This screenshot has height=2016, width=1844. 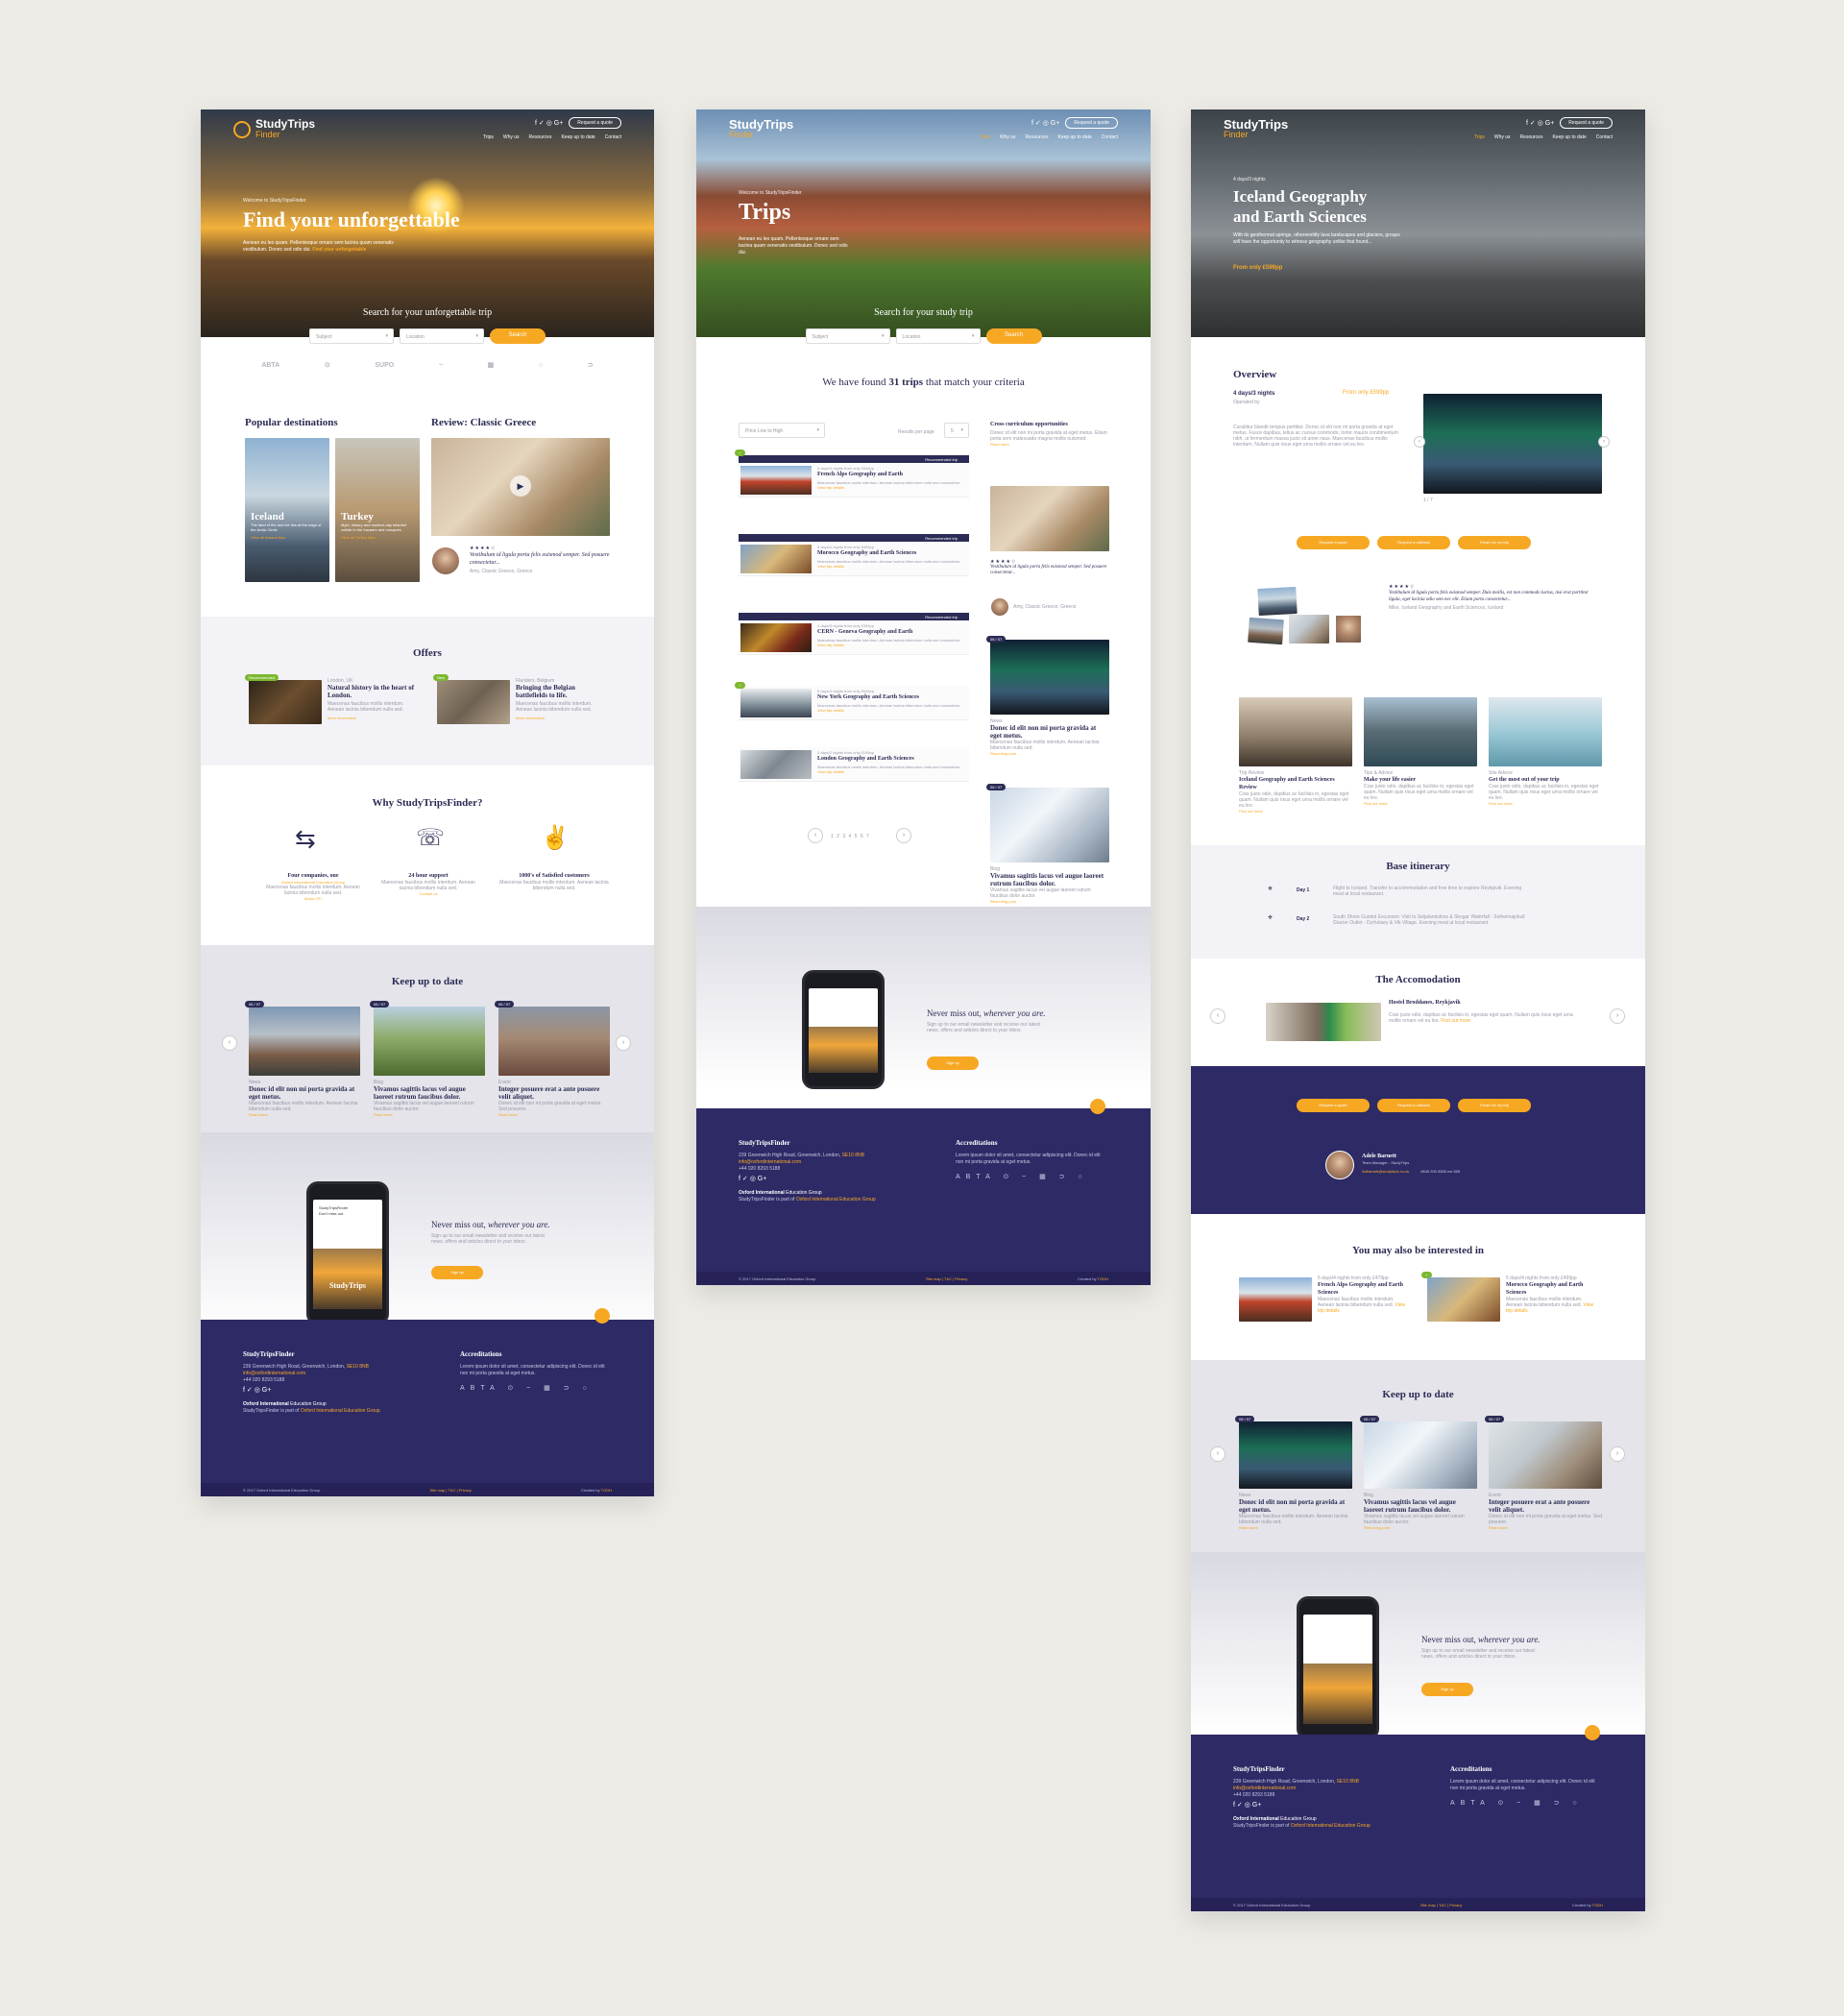 I want to click on feat2-image, so click(x=1420, y=731).